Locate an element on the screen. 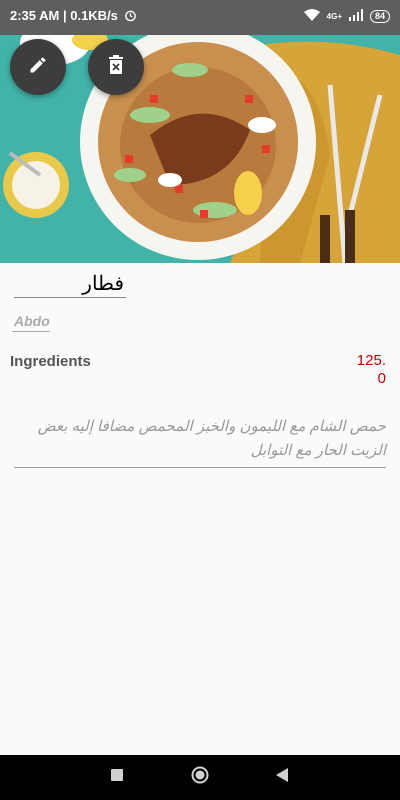 This screenshot has height=800, width=400. meal-name: فطار is located at coordinates (103, 284).